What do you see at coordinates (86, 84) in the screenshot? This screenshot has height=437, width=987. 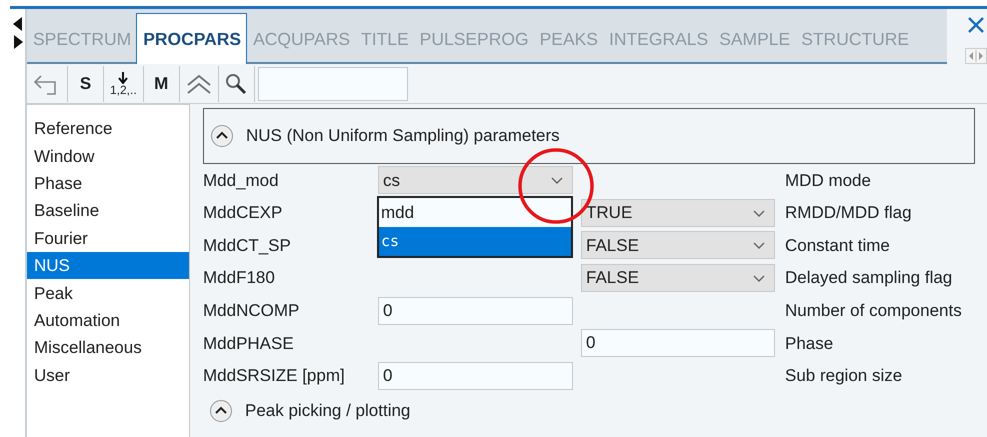 I see `toolbar-button: S` at bounding box center [86, 84].